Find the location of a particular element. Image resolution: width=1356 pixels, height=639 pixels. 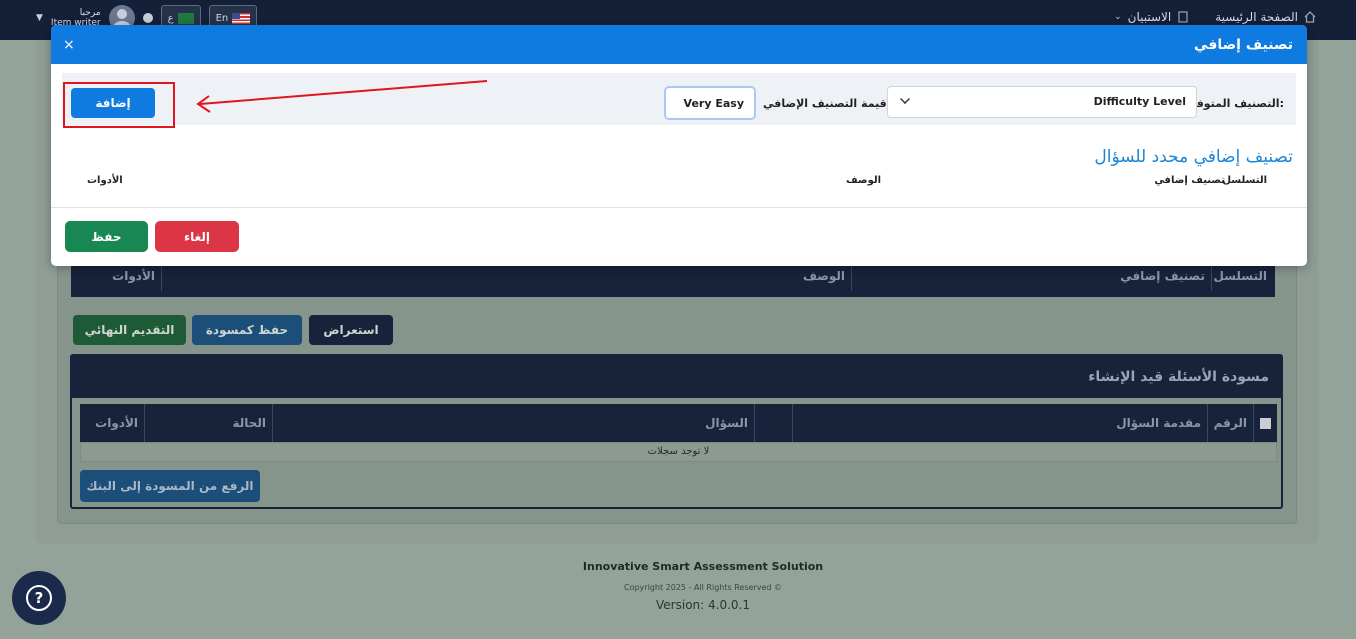

main-nav: الصفحة الرئيسية الاستبيان ⌄ is located at coordinates (1215, 17).